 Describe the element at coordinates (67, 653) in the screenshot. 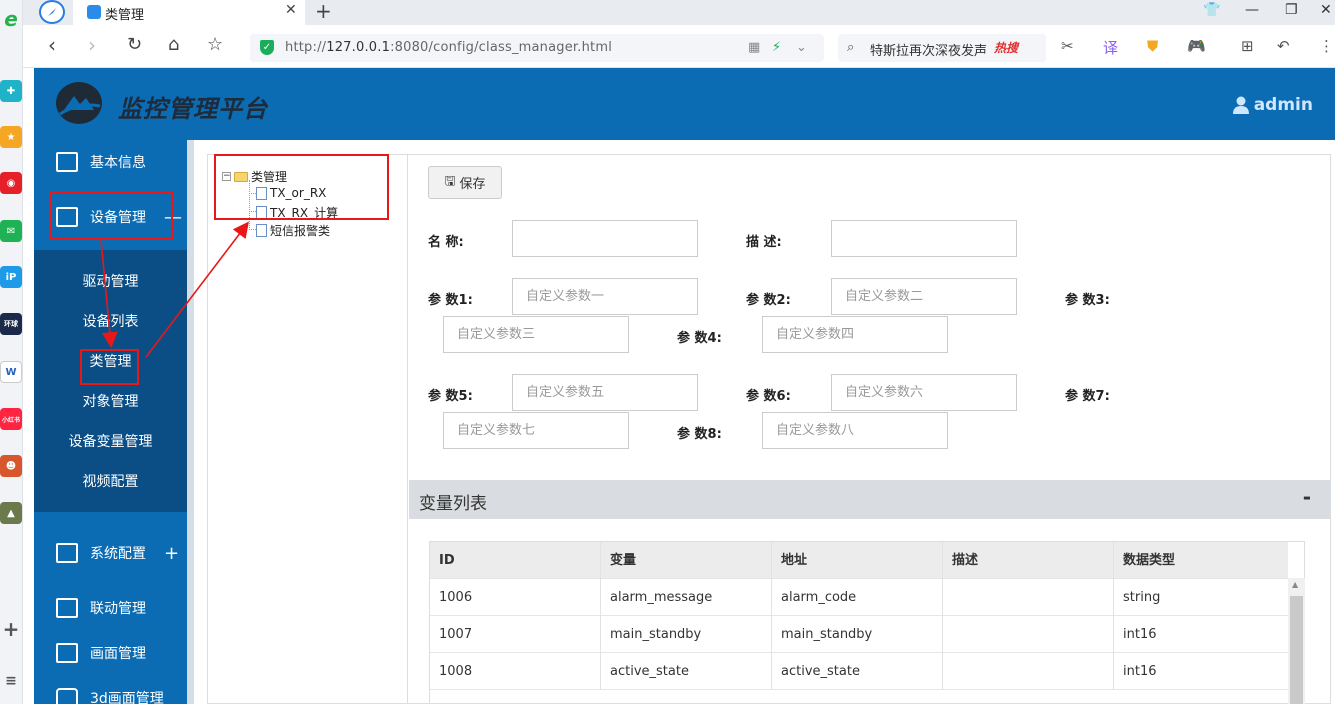

I see `image-icon` at that location.